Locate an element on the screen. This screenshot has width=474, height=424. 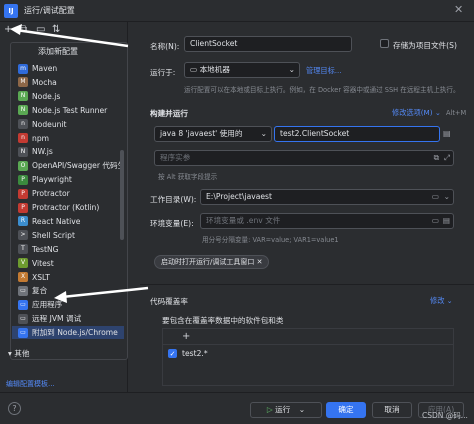
workdir-input: E:\Project\javaest ▭ ⌄ is located at coordinates (327, 197).